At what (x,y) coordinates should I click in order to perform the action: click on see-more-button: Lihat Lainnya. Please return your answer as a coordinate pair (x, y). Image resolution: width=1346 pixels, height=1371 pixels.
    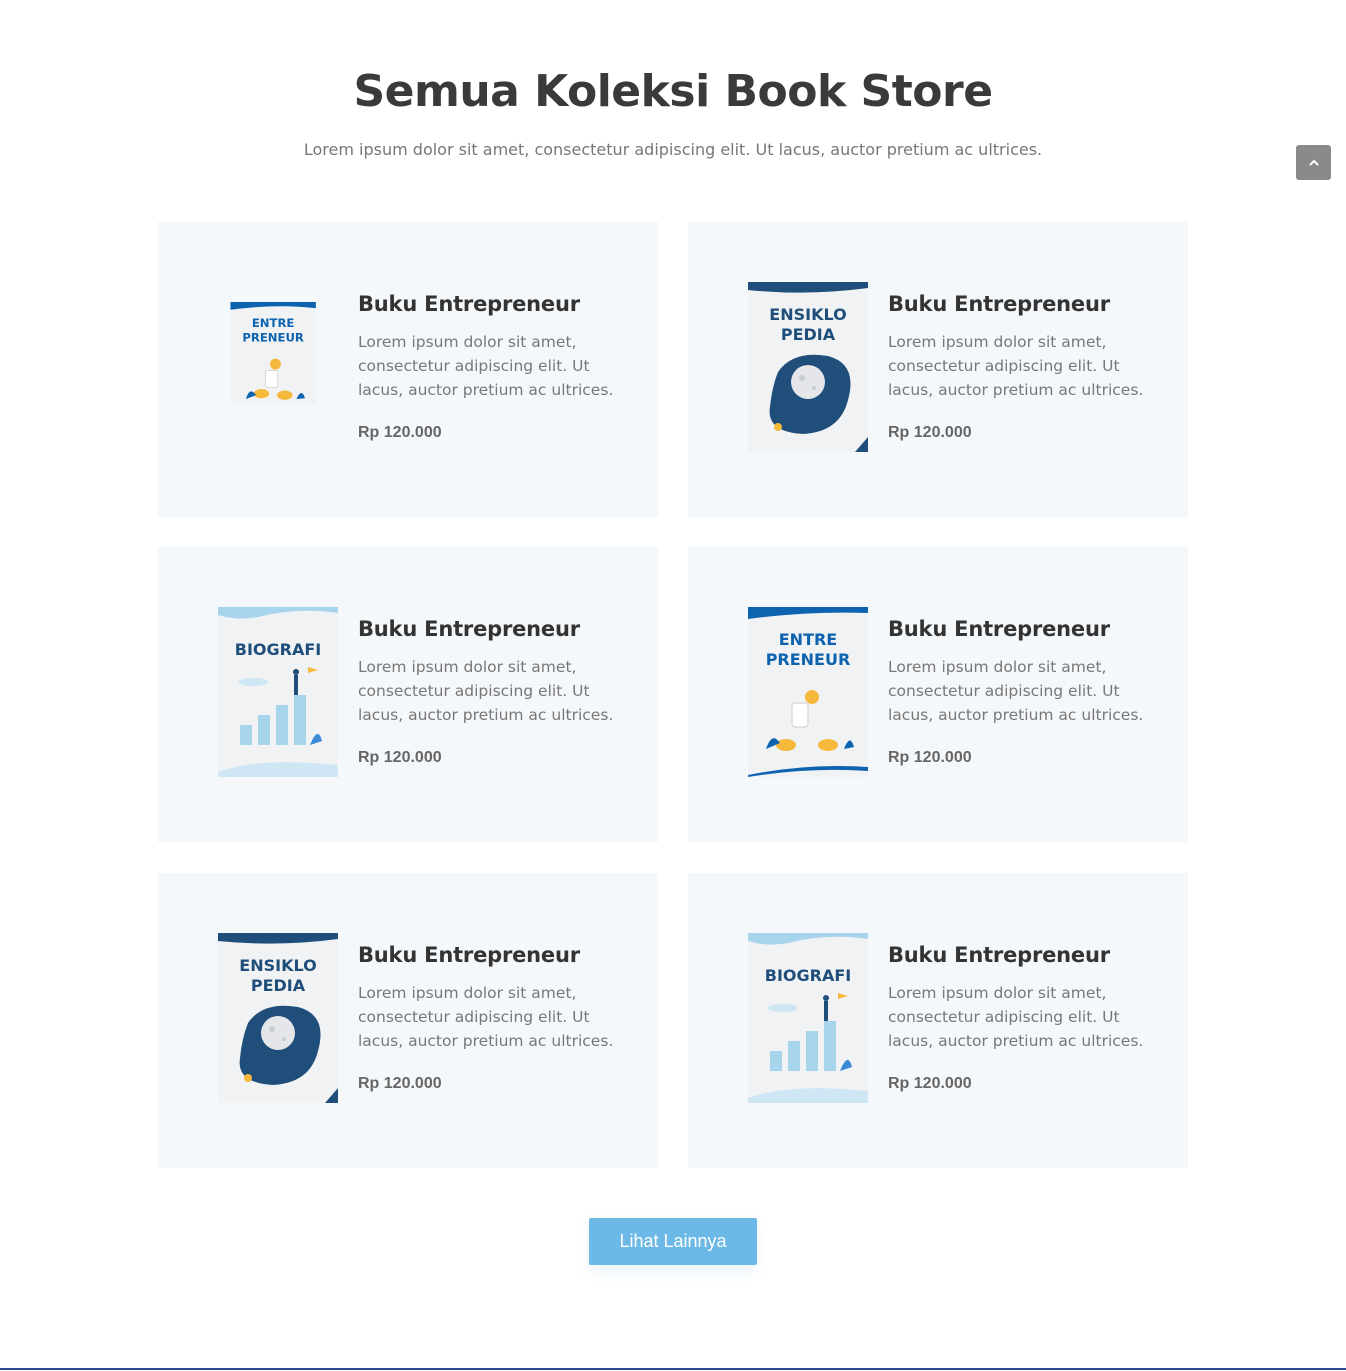
    Looking at the image, I should click on (673, 1241).